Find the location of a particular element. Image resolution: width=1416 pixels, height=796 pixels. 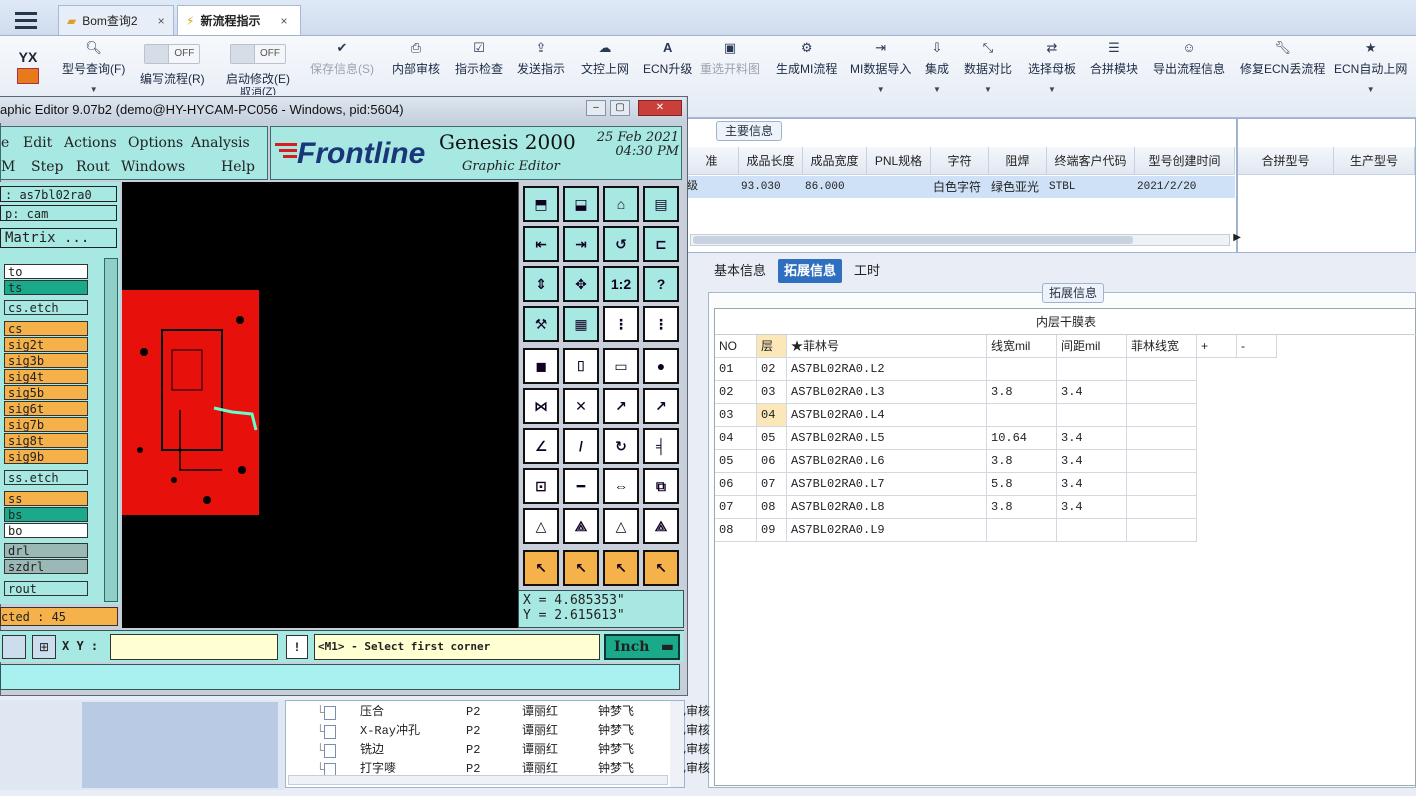

table-cell: AS7BL02RA0.L7 is located at coordinates (887, 484).